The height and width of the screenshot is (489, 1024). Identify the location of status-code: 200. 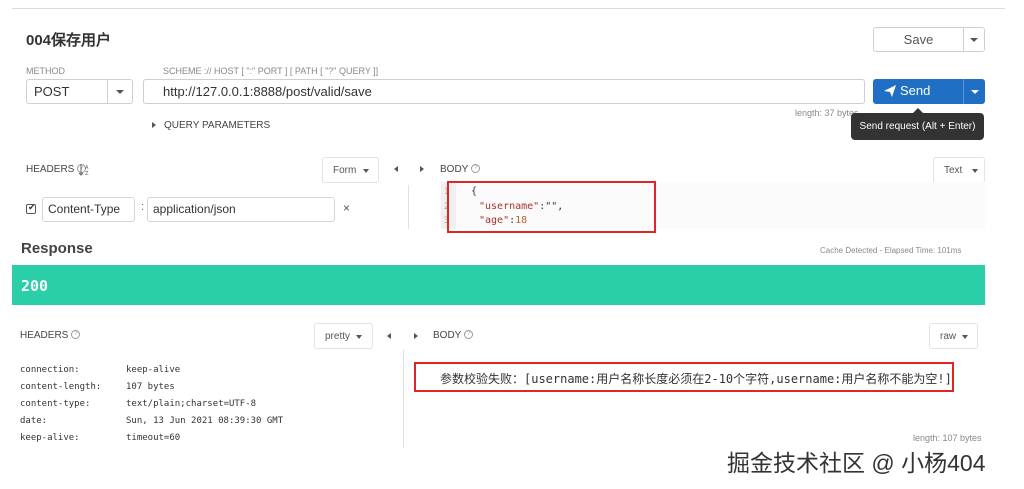
(35, 286).